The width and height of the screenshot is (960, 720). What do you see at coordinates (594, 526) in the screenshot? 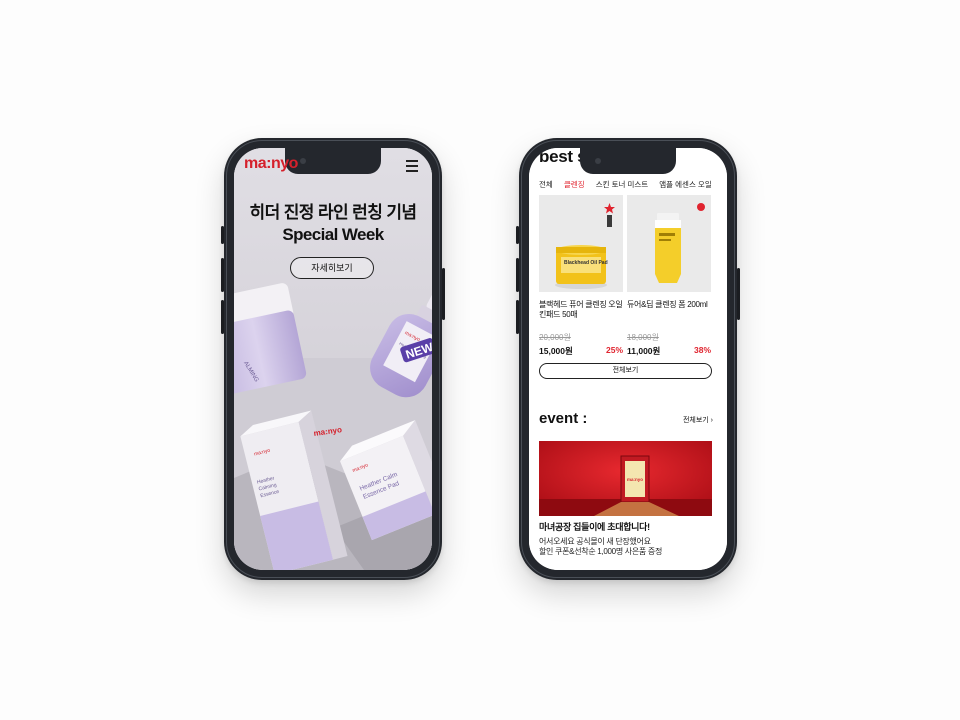
I see `event-heading: 마녀공장 집들이에 초대합니다!` at bounding box center [594, 526].